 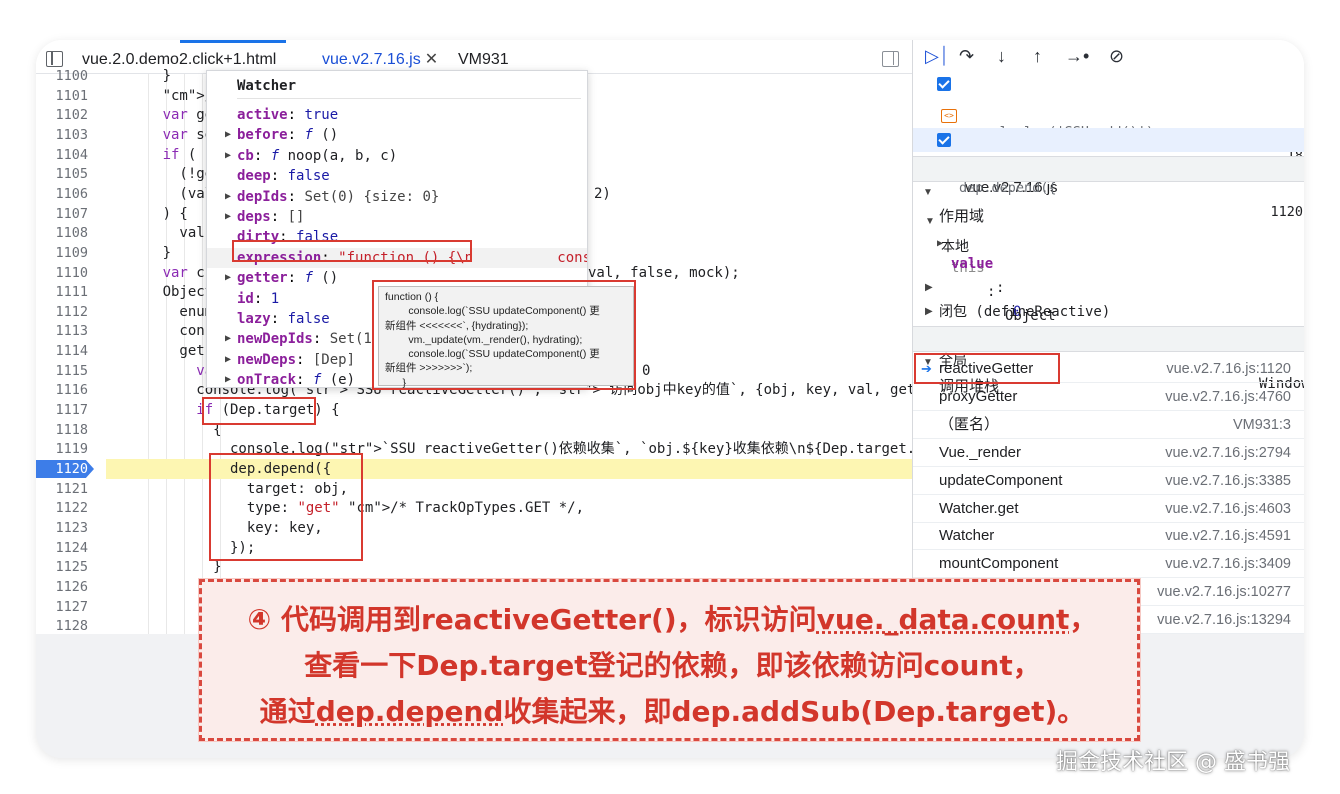 I want to click on scope-global-row: ▶ 全局 Window, so click(x=1108, y=346).